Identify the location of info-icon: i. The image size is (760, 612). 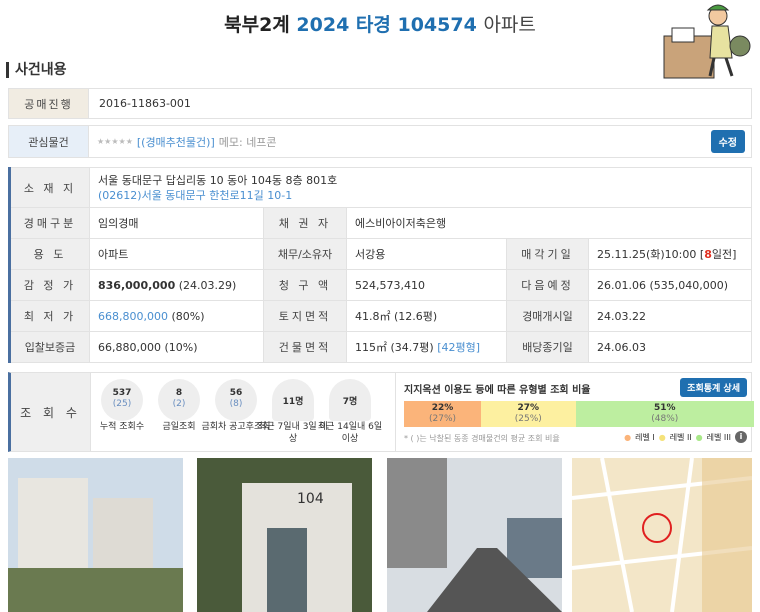
(741, 437).